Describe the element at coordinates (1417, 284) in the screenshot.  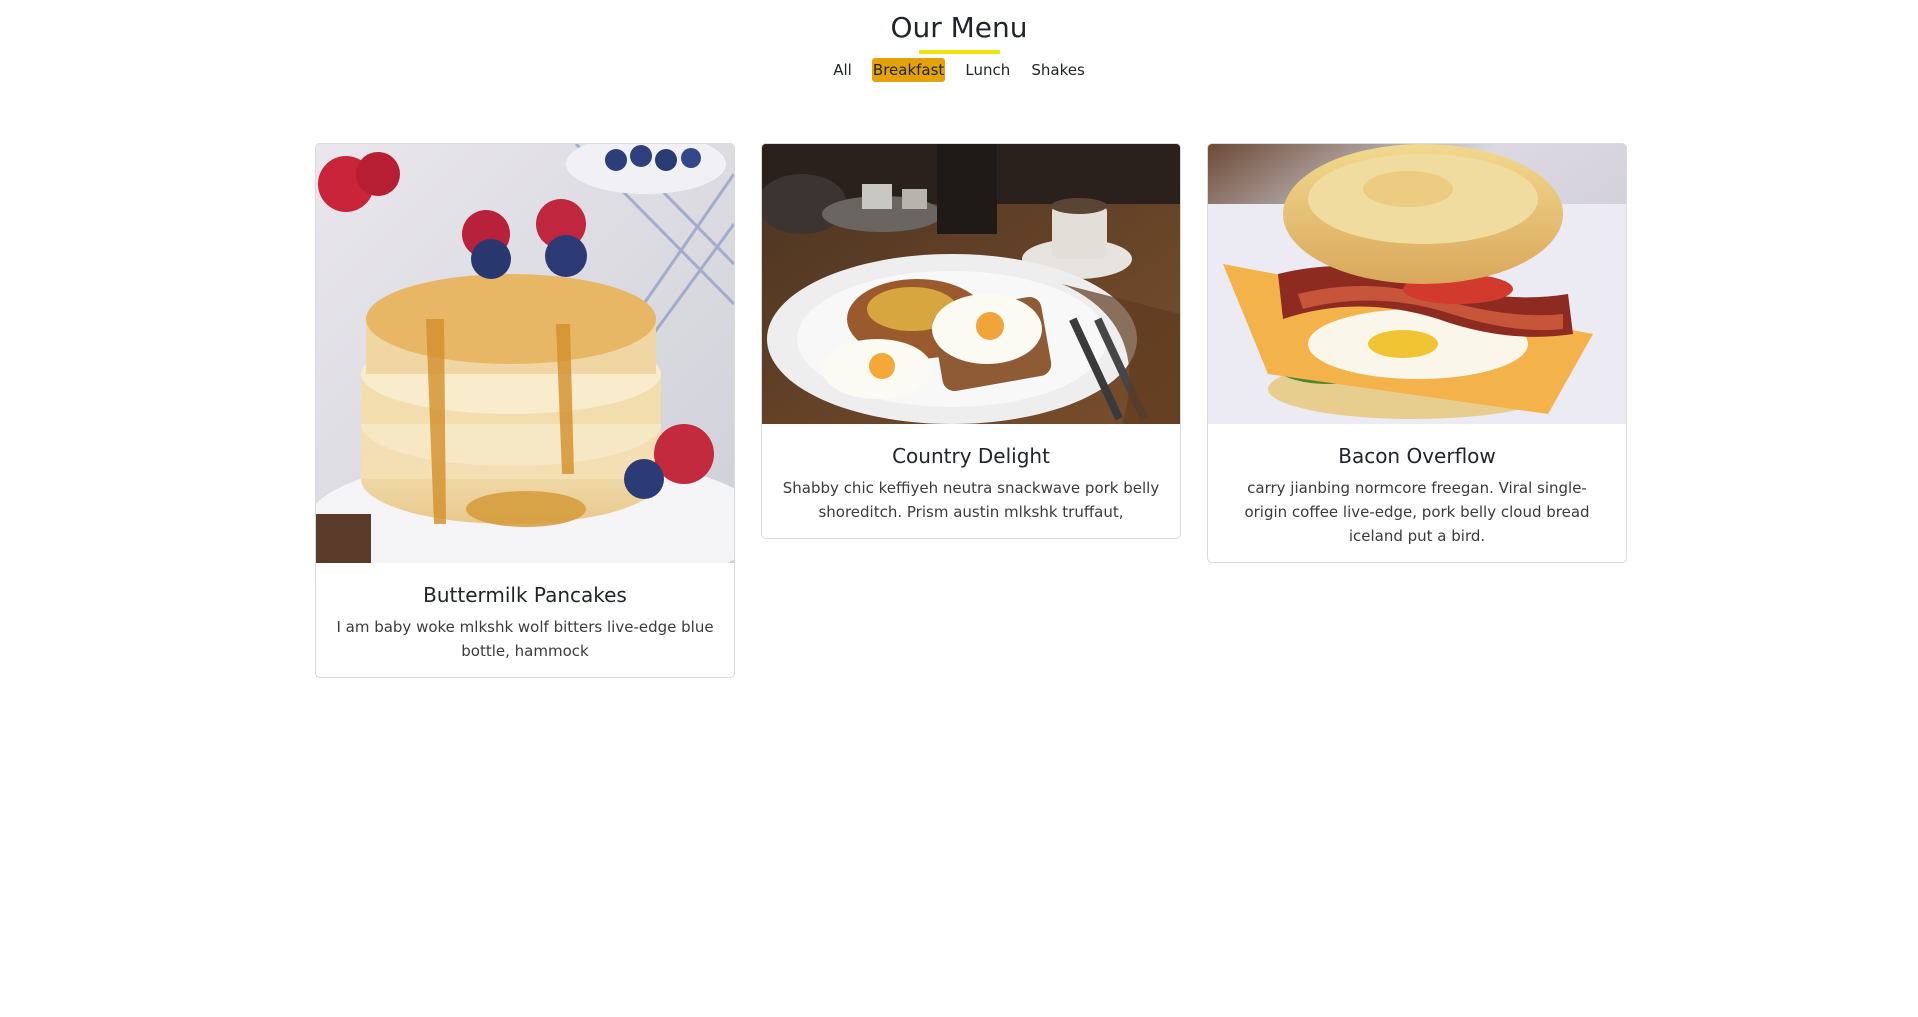
I see `bacon-sandwich-photo` at that location.